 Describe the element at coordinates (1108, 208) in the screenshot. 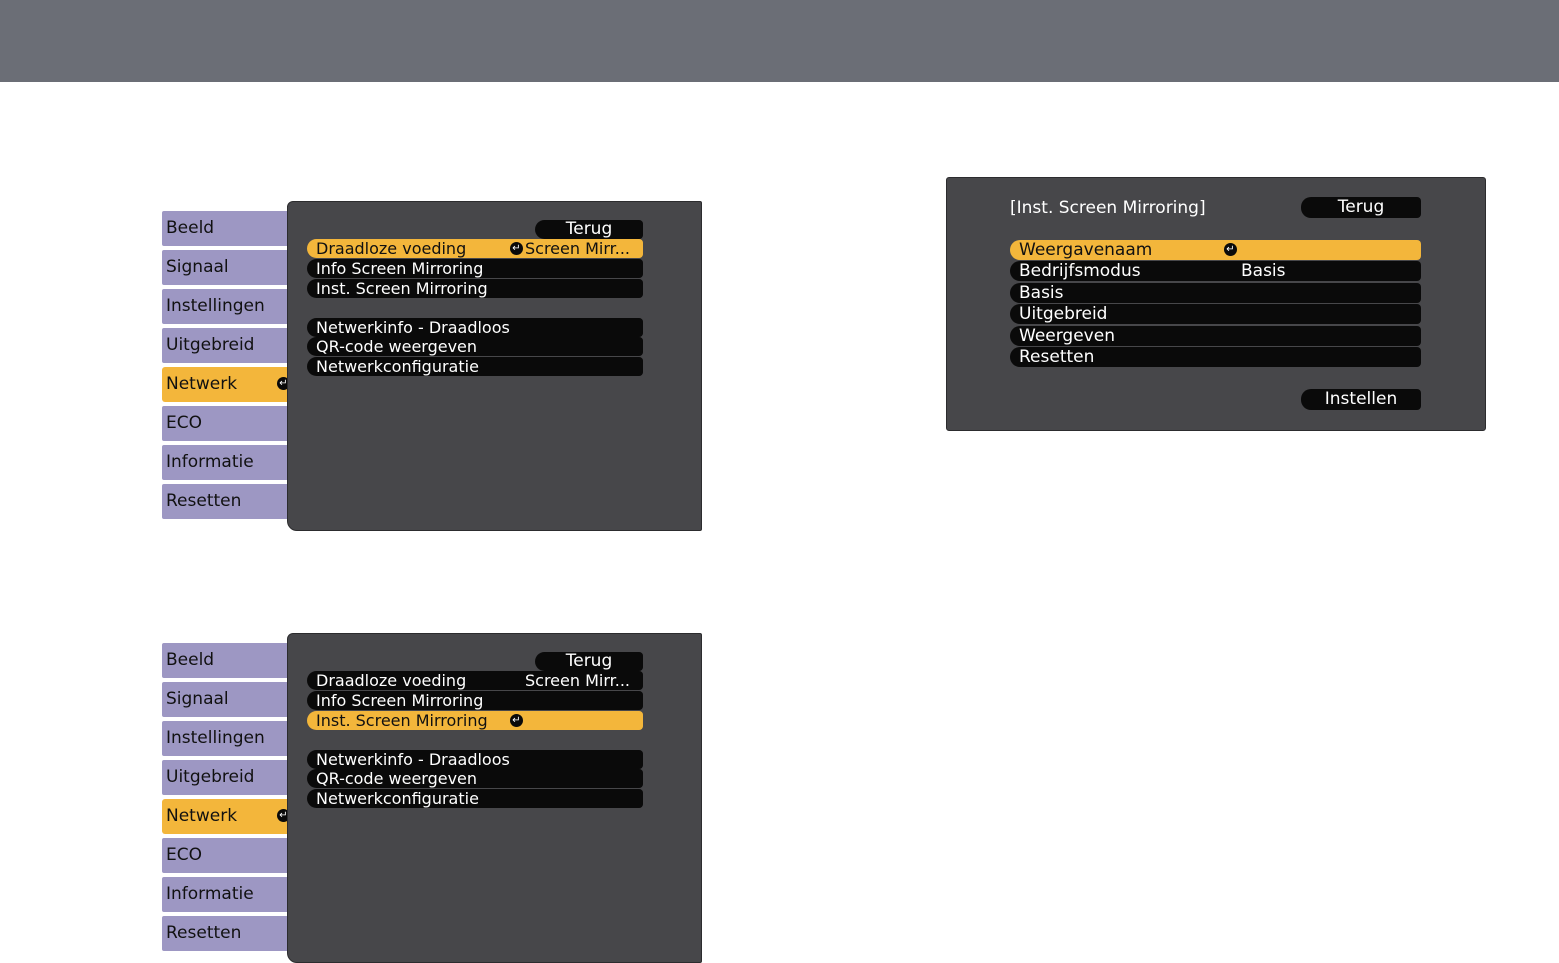

I see `dialog-title: [Inst. Screen Mirroring]` at that location.